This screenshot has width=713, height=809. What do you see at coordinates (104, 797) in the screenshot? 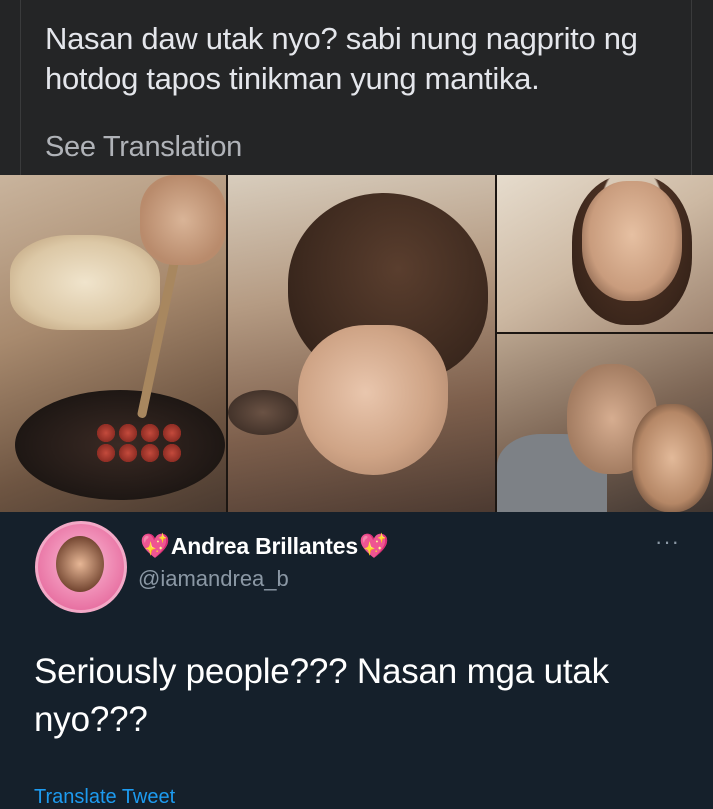
I see `translate-tweet-link: Translate Tweet` at bounding box center [104, 797].